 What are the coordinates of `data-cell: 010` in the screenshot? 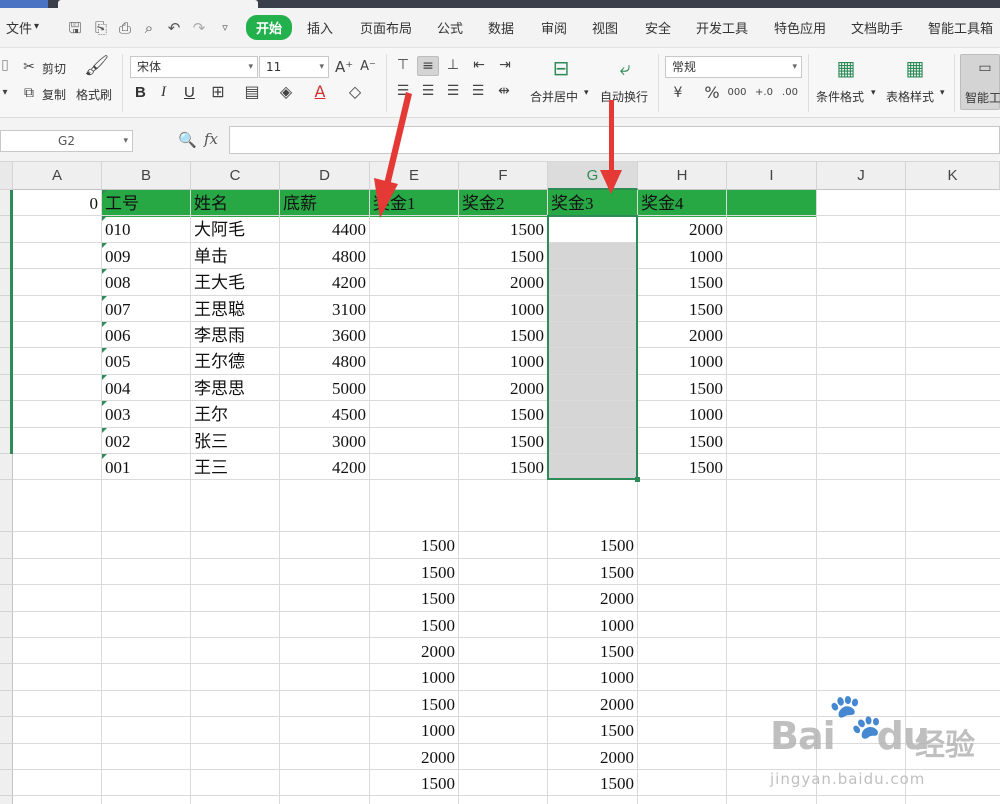 It's located at (146, 229).